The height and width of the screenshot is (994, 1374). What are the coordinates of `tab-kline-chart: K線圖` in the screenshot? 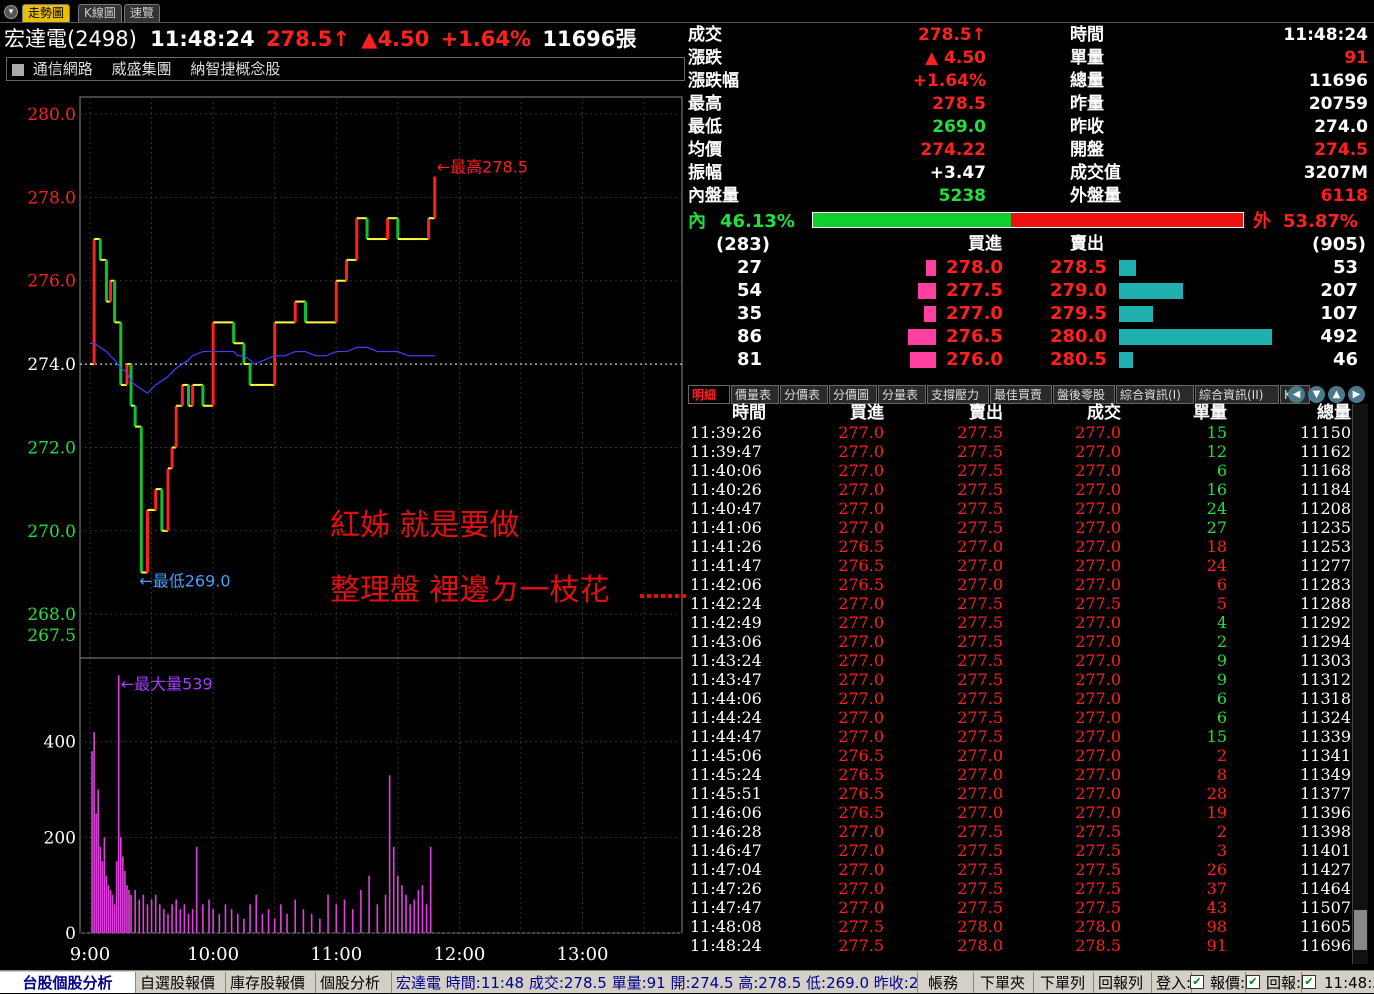 It's located at (100, 13).